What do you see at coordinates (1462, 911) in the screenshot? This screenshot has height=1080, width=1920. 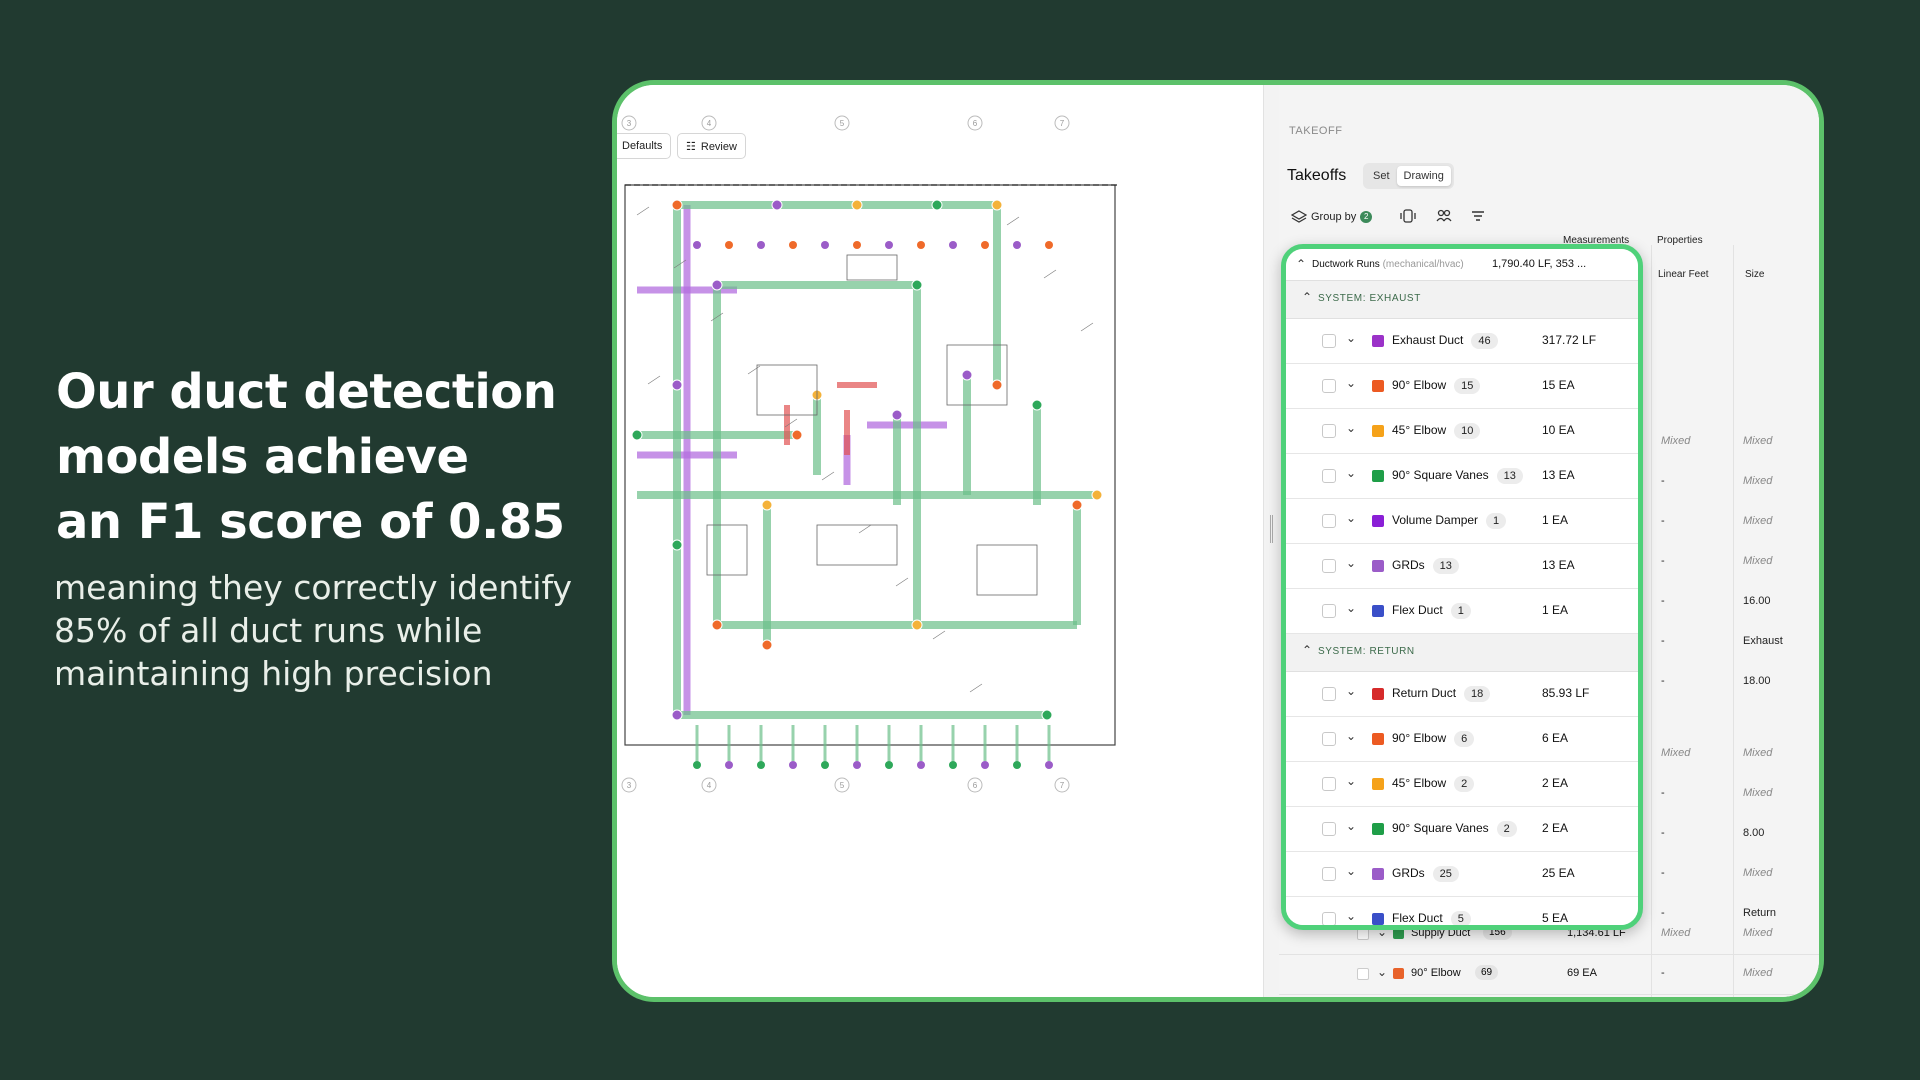 I see `takeoff-row: ⌄ Flex Duct 5 5 EA` at bounding box center [1462, 911].